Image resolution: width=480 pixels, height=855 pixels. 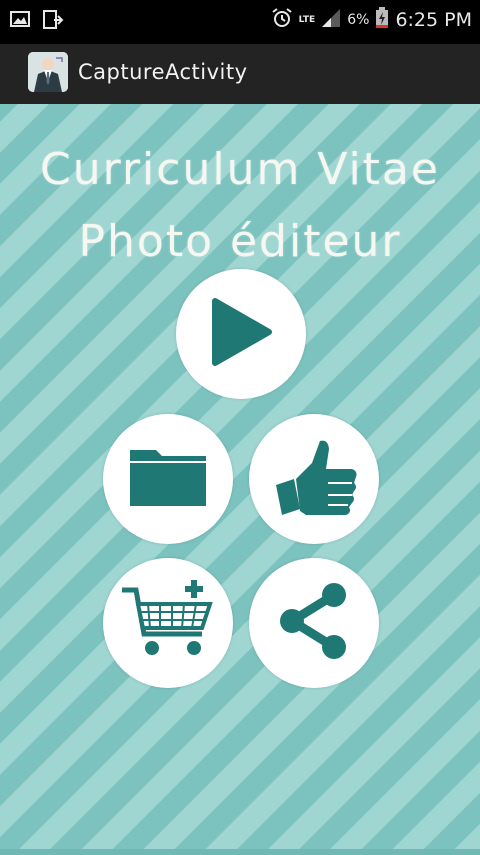 What do you see at coordinates (240, 22) in the screenshot?
I see `status-bar: LTE 6% 6:25 PM` at bounding box center [240, 22].